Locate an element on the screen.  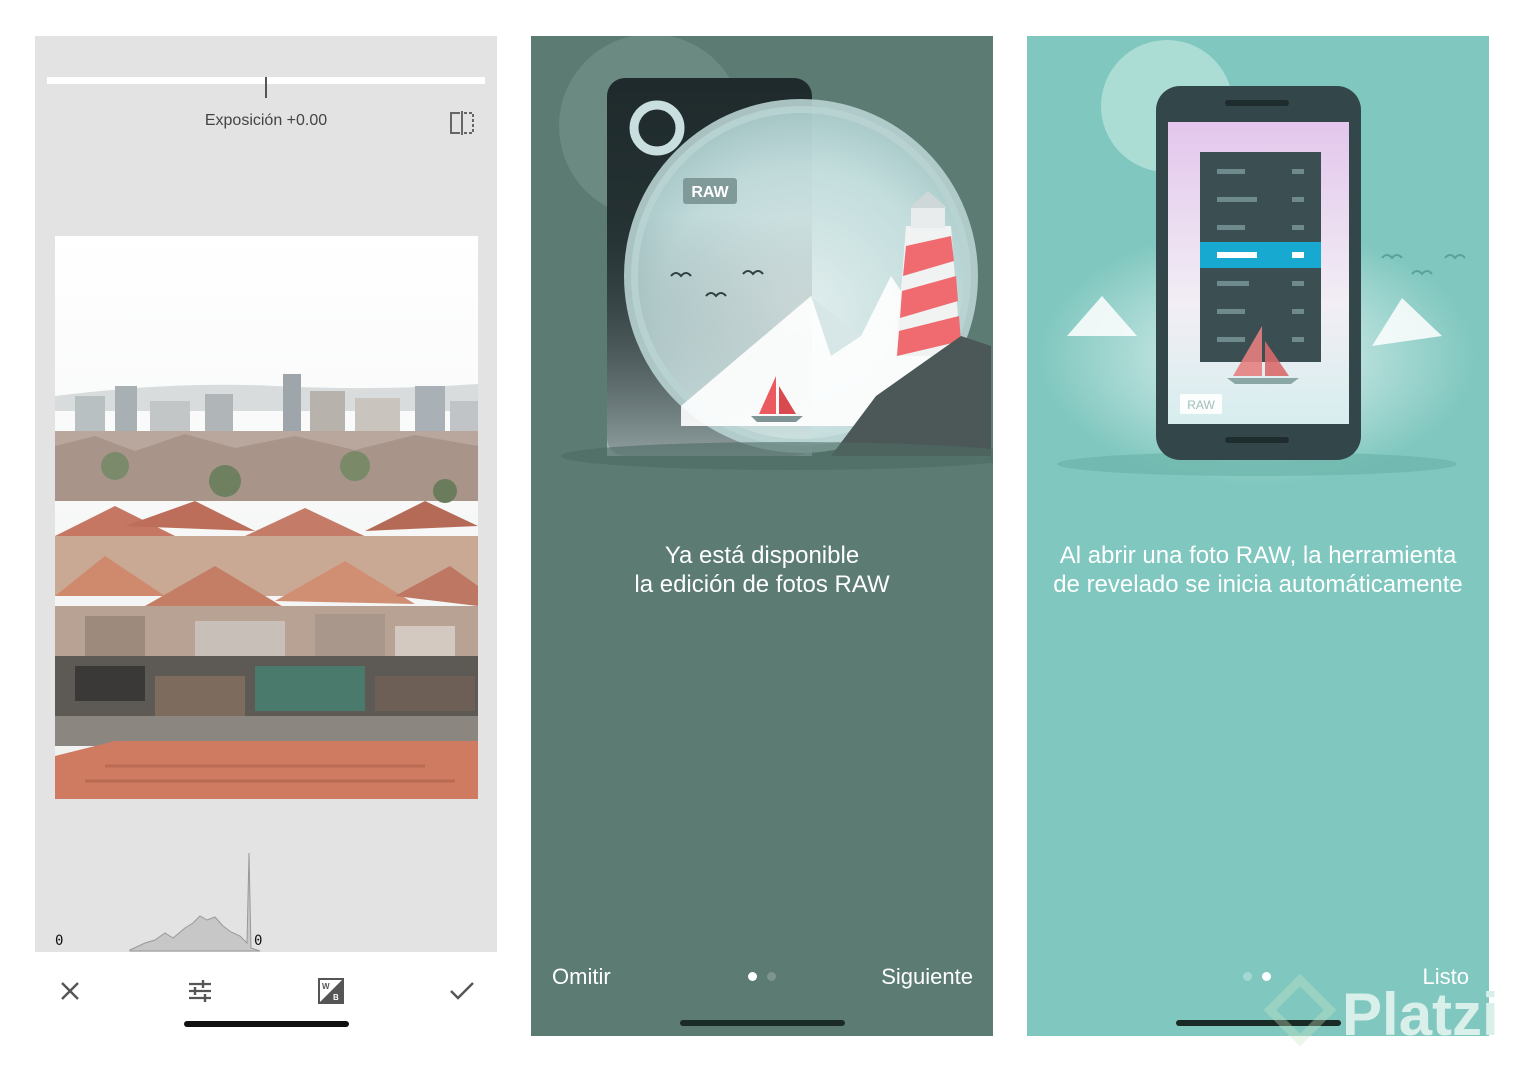
message-line-2: la edición de fotos RAW is located at coordinates (762, 584).